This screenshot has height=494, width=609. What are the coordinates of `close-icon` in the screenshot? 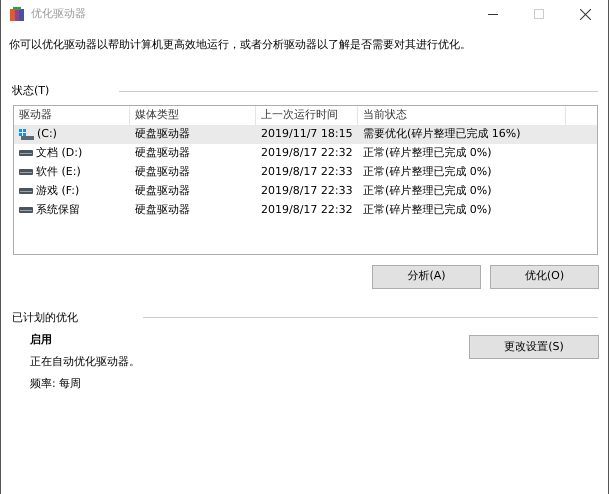 It's located at (585, 14).